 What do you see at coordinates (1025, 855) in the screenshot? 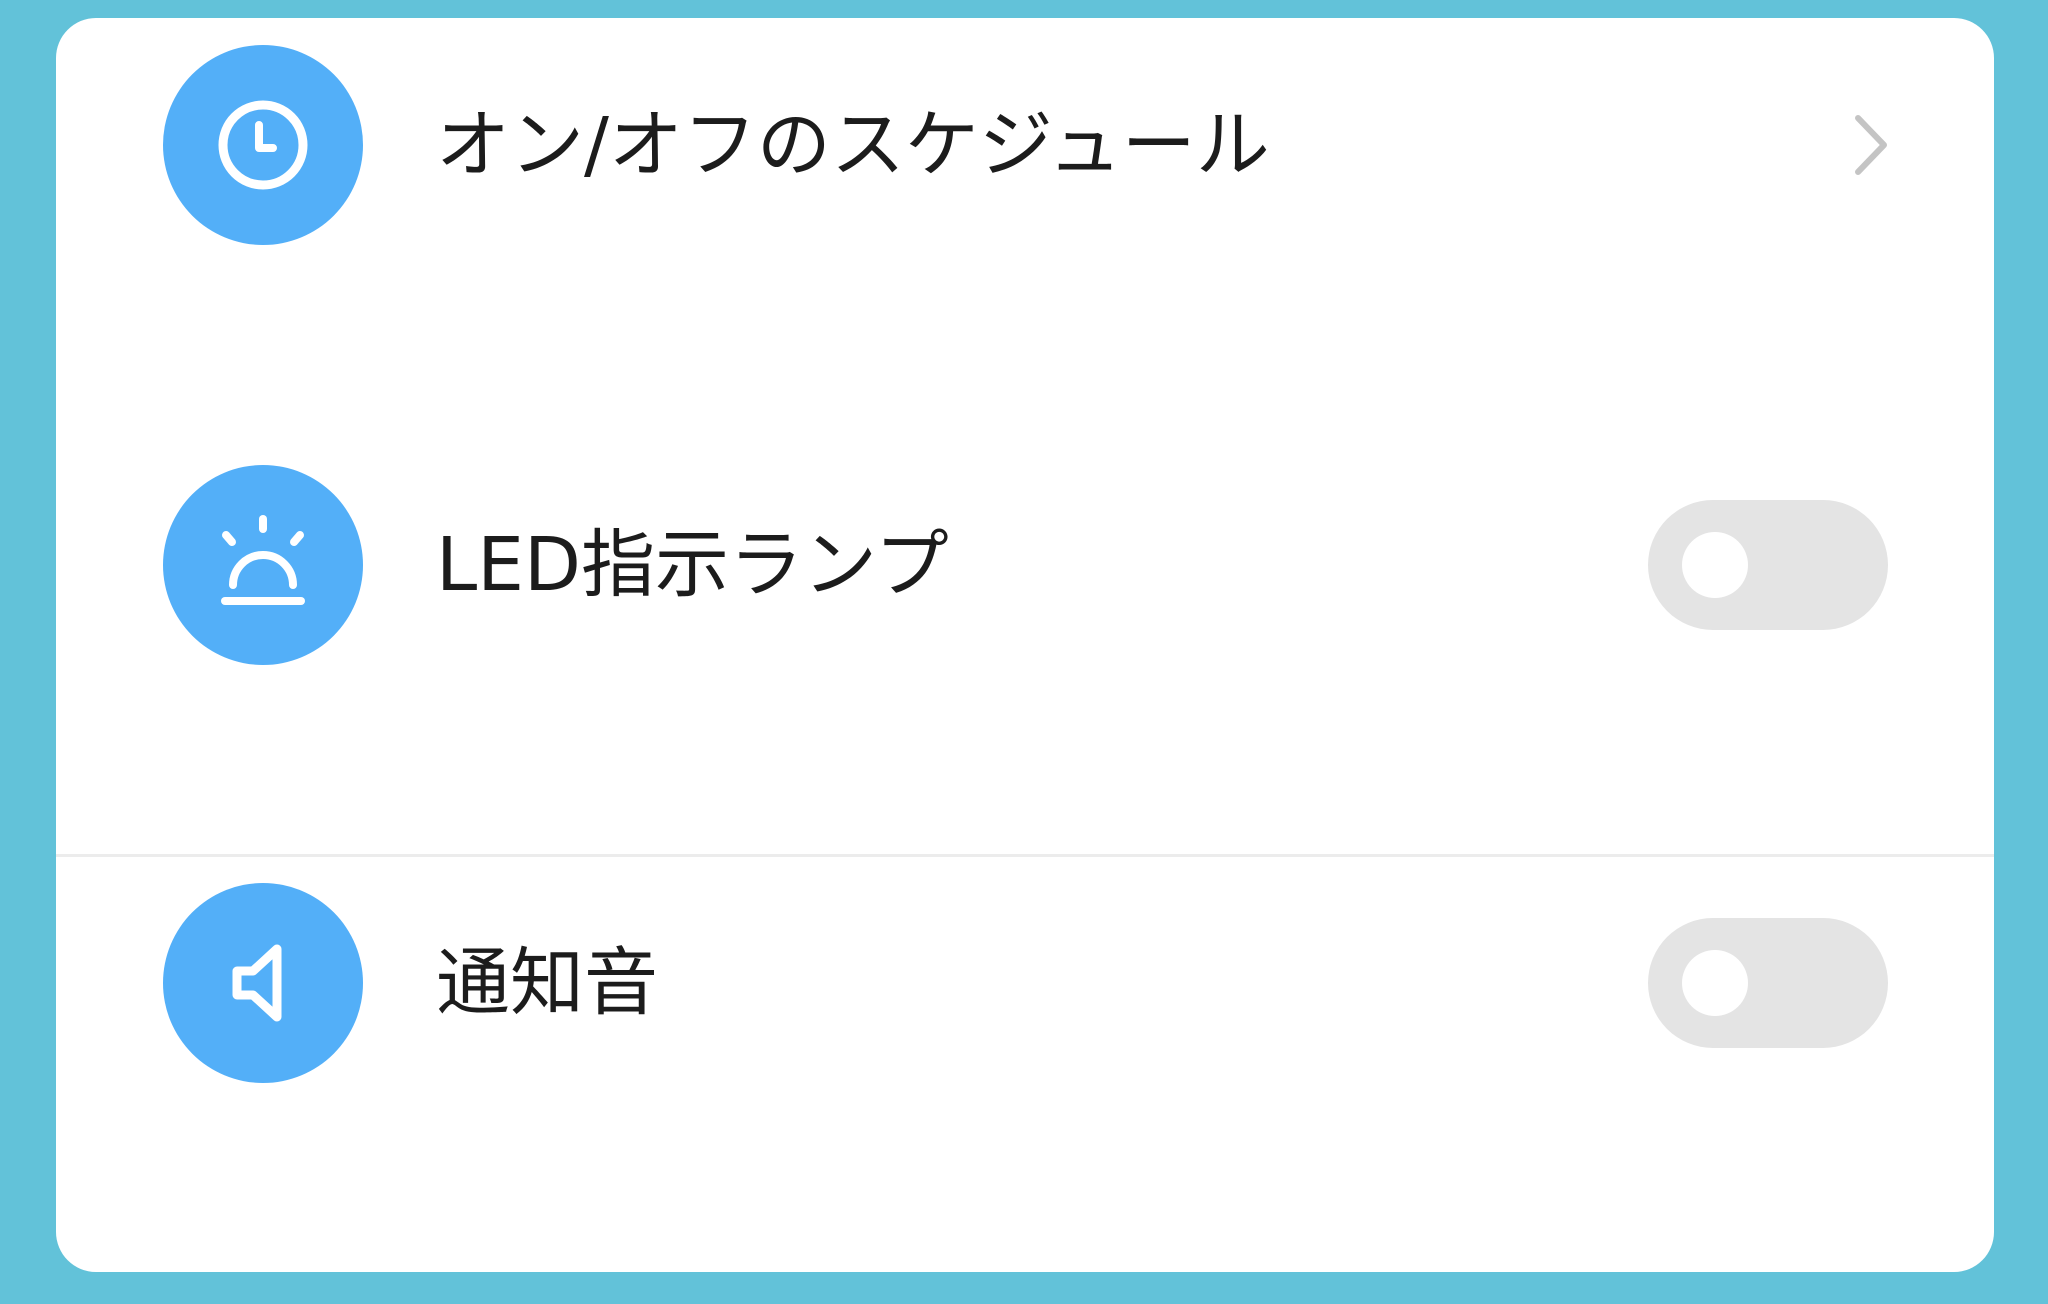
I see `divider` at bounding box center [1025, 855].